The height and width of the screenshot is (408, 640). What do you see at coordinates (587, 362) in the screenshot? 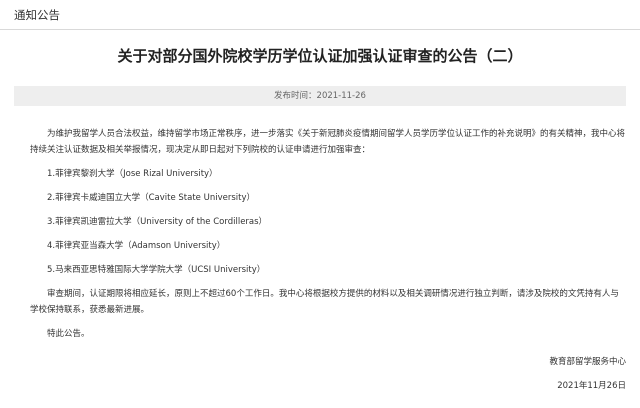
I see `signature-organization: 教育部留学服务中心` at bounding box center [587, 362].